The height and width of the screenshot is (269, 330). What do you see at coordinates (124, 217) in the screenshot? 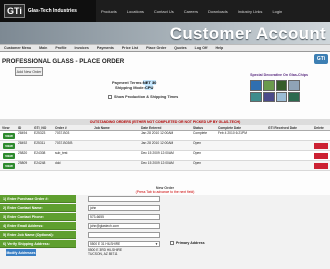
I see `contact-phone-input: 573-6655` at bounding box center [124, 217].